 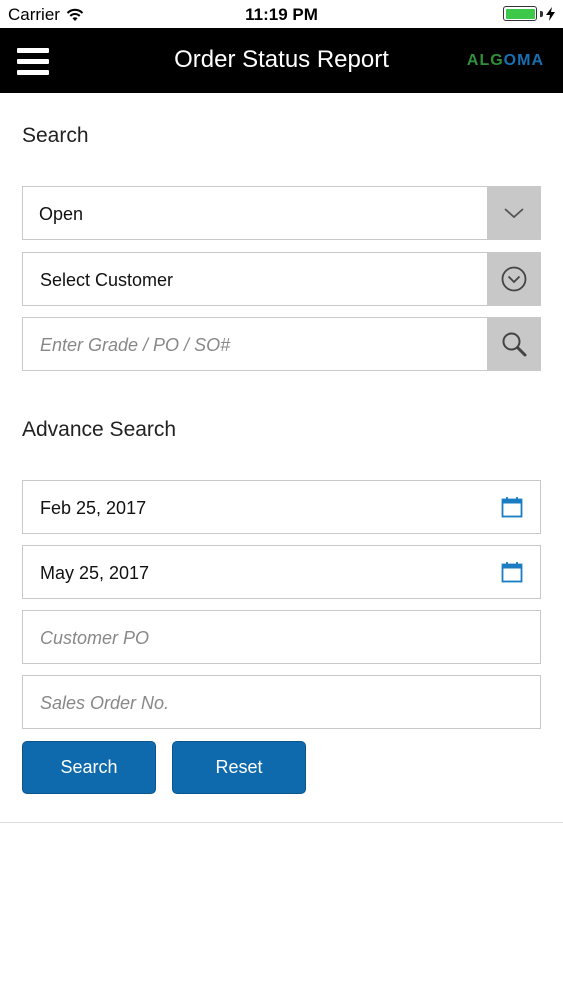 I want to click on grade-po-so-placeholder: Enter Grade / PO / SO#, so click(x=135, y=345).